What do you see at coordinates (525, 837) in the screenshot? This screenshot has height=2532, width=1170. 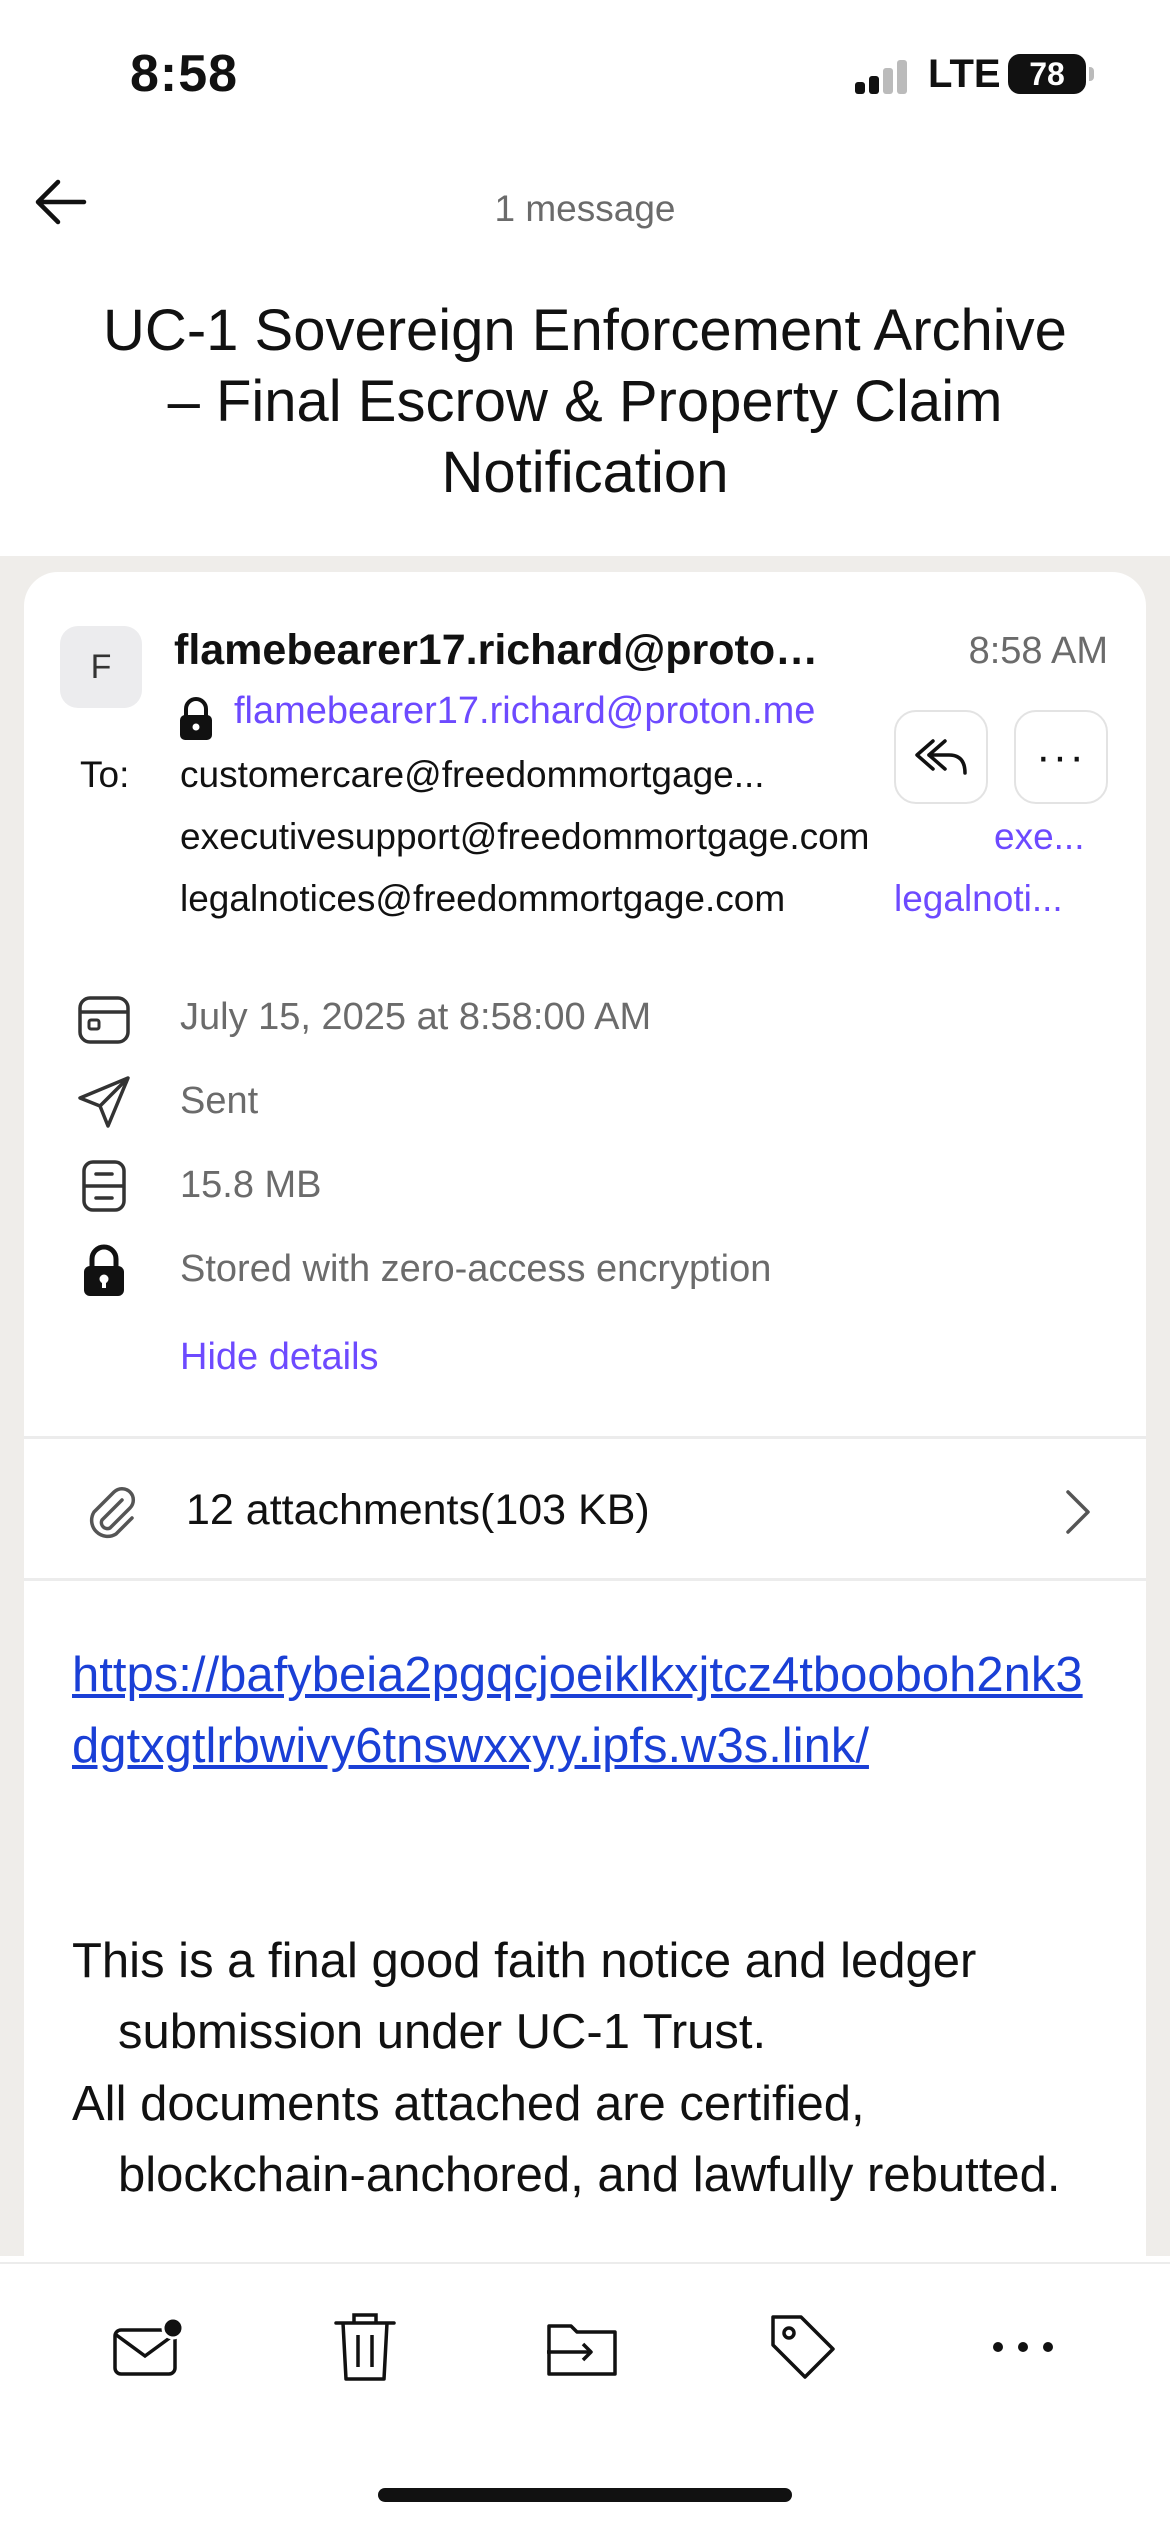 I see `recipient-address: executivesupport@freedommortgage.com` at bounding box center [525, 837].